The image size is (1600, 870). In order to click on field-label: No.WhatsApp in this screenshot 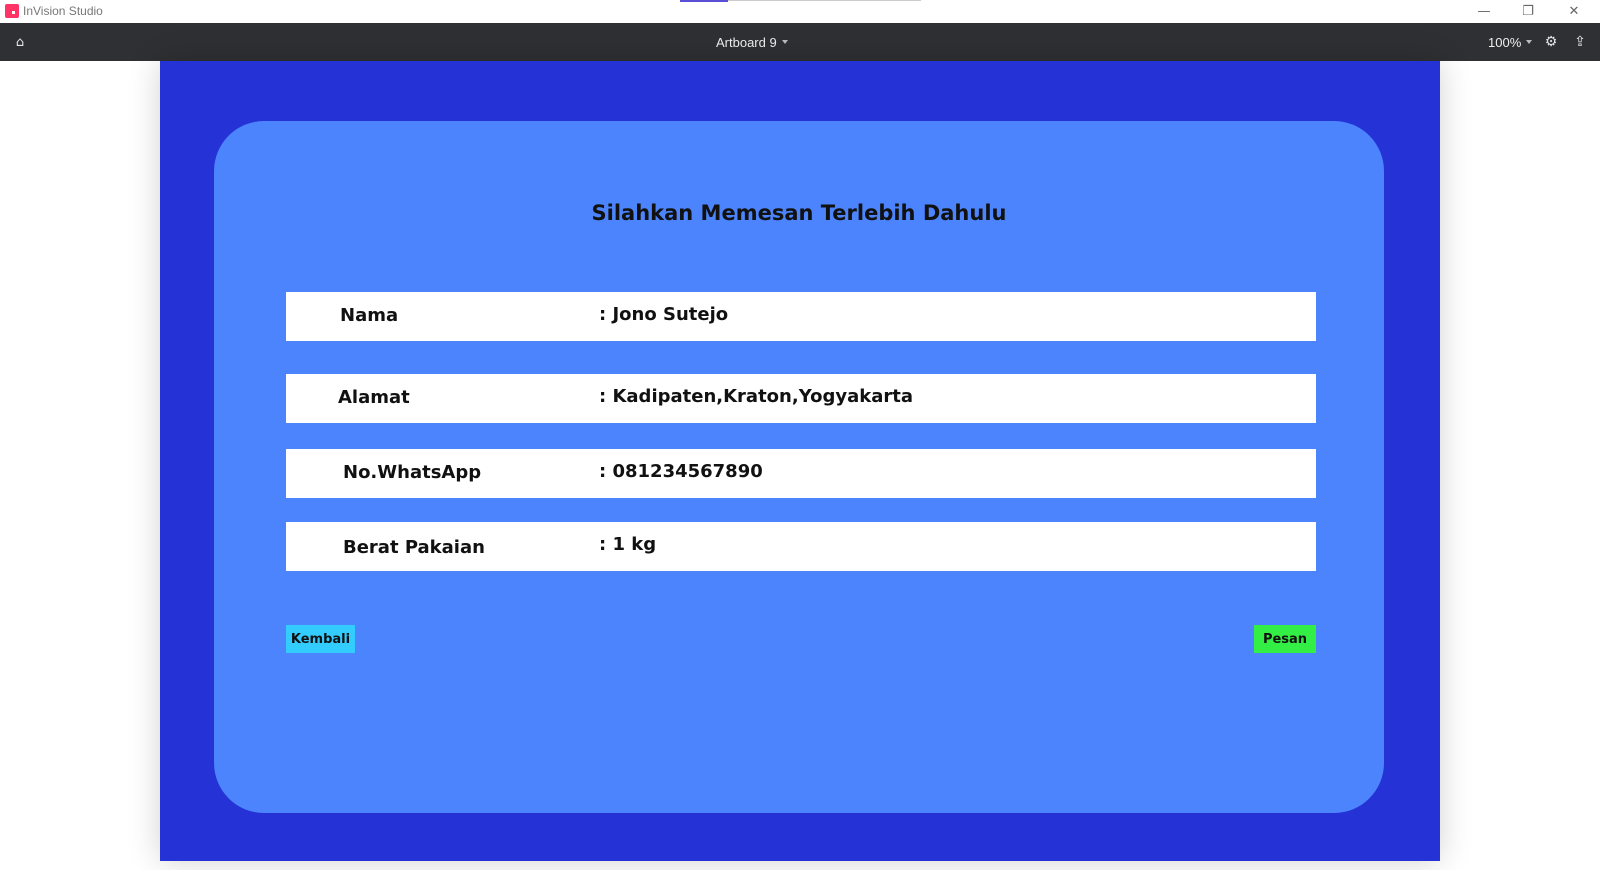, I will do `click(412, 472)`.